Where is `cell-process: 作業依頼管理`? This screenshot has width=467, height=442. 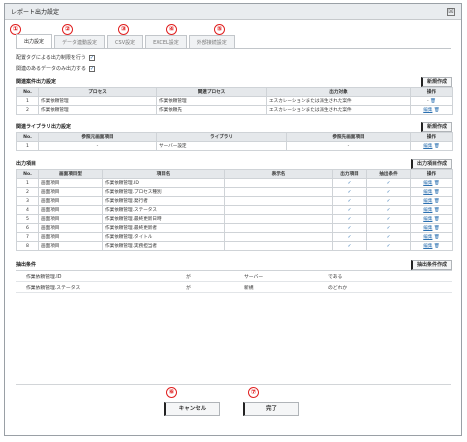
cell-process: 作業依頼管理 is located at coordinates (97, 110).